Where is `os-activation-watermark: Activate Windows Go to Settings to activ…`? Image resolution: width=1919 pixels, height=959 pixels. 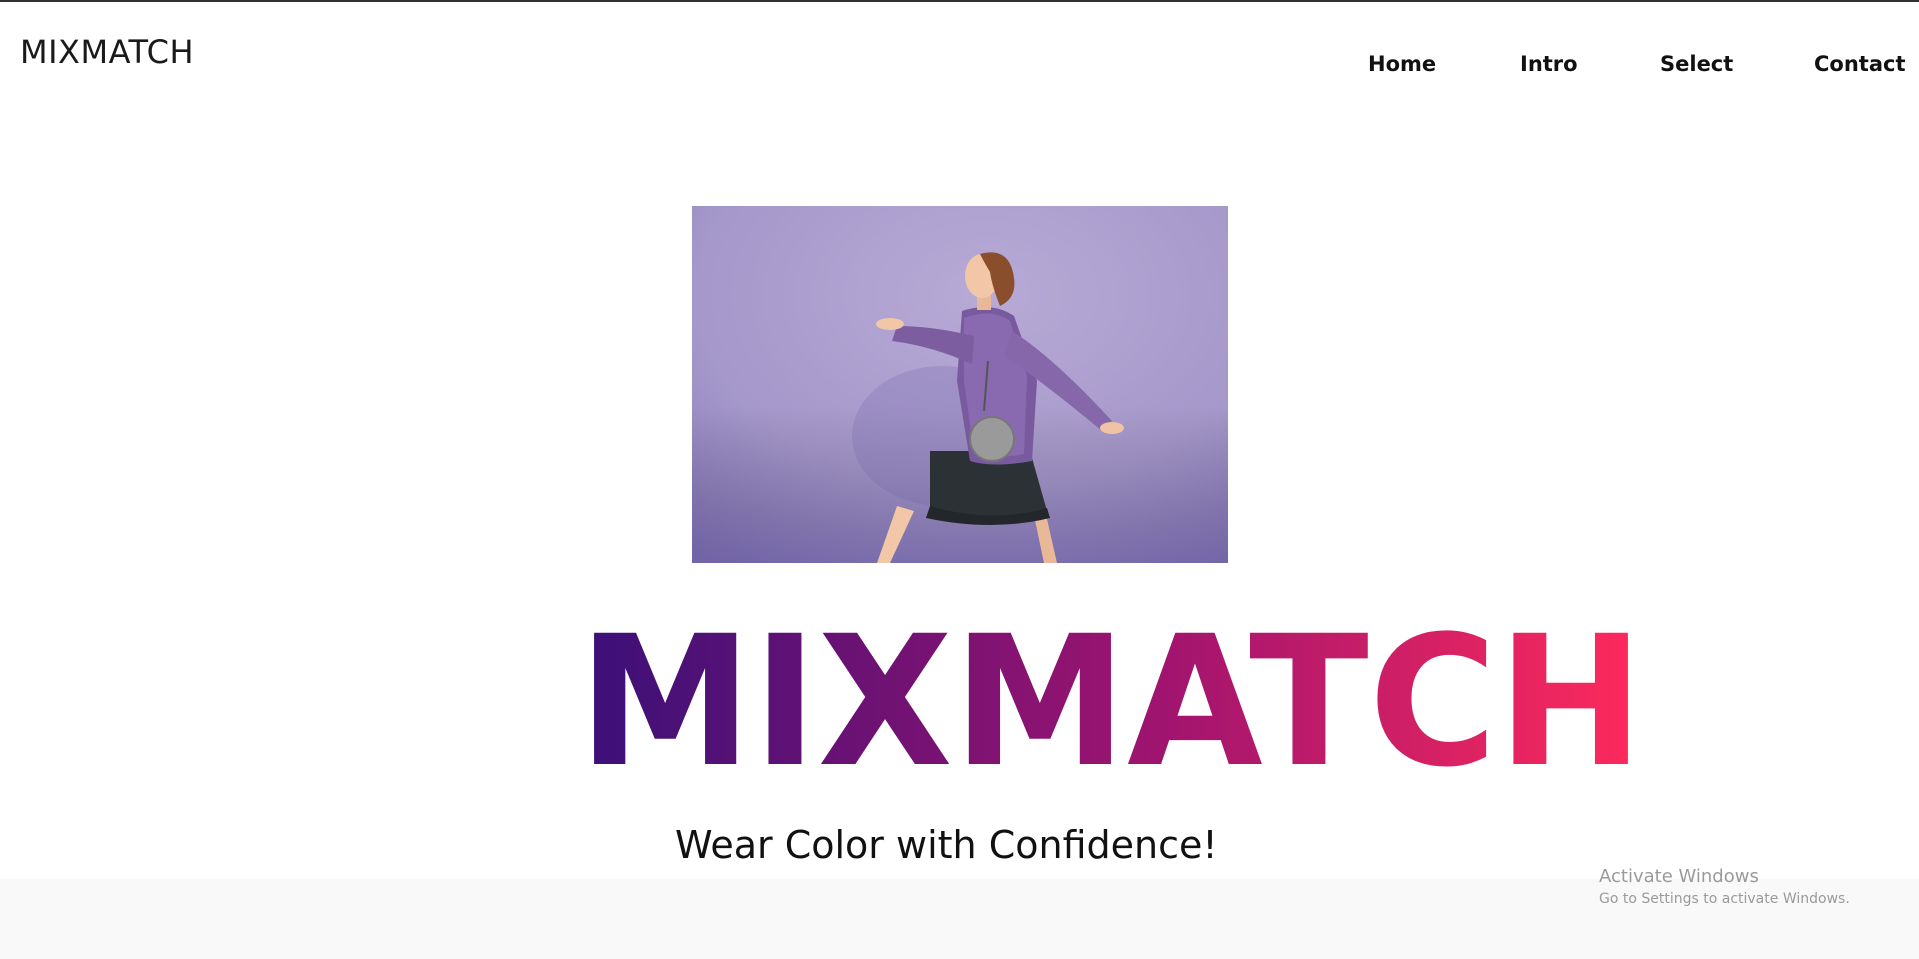
os-activation-watermark: Activate Windows Go to Settings to activ… is located at coordinates (1724, 886).